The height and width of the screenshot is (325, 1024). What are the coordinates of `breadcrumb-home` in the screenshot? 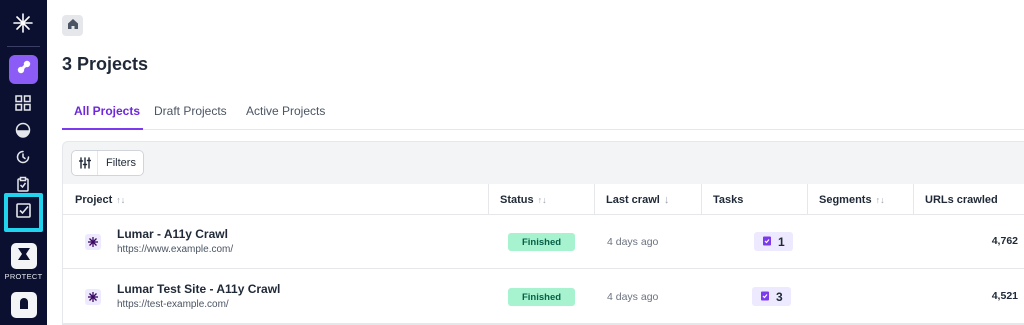 It's located at (72, 25).